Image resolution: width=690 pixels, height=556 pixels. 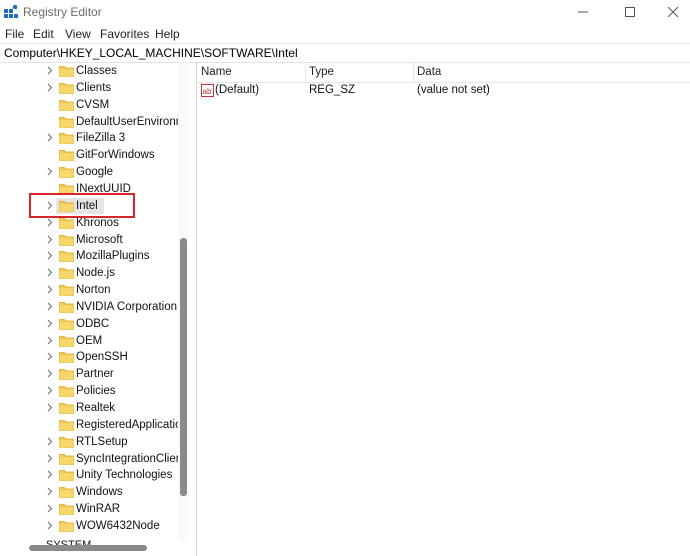 What do you see at coordinates (96, 71) in the screenshot?
I see `tree-item-label: Classes` at bounding box center [96, 71].